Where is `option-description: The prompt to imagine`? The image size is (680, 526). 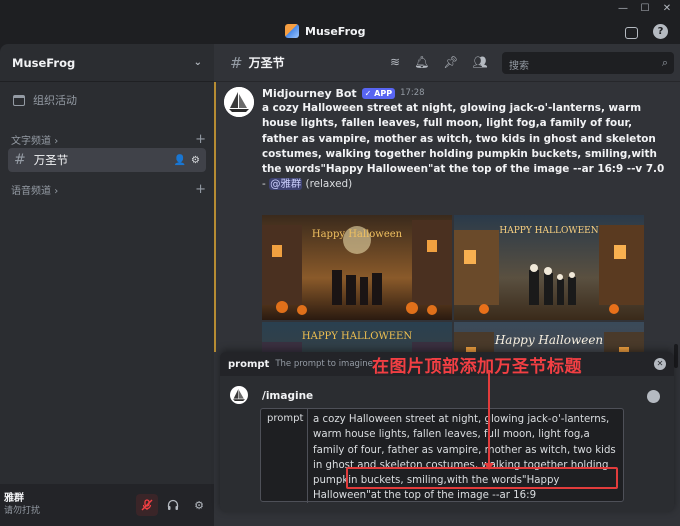
option-description: The prompt to imagine is located at coordinates (324, 364).